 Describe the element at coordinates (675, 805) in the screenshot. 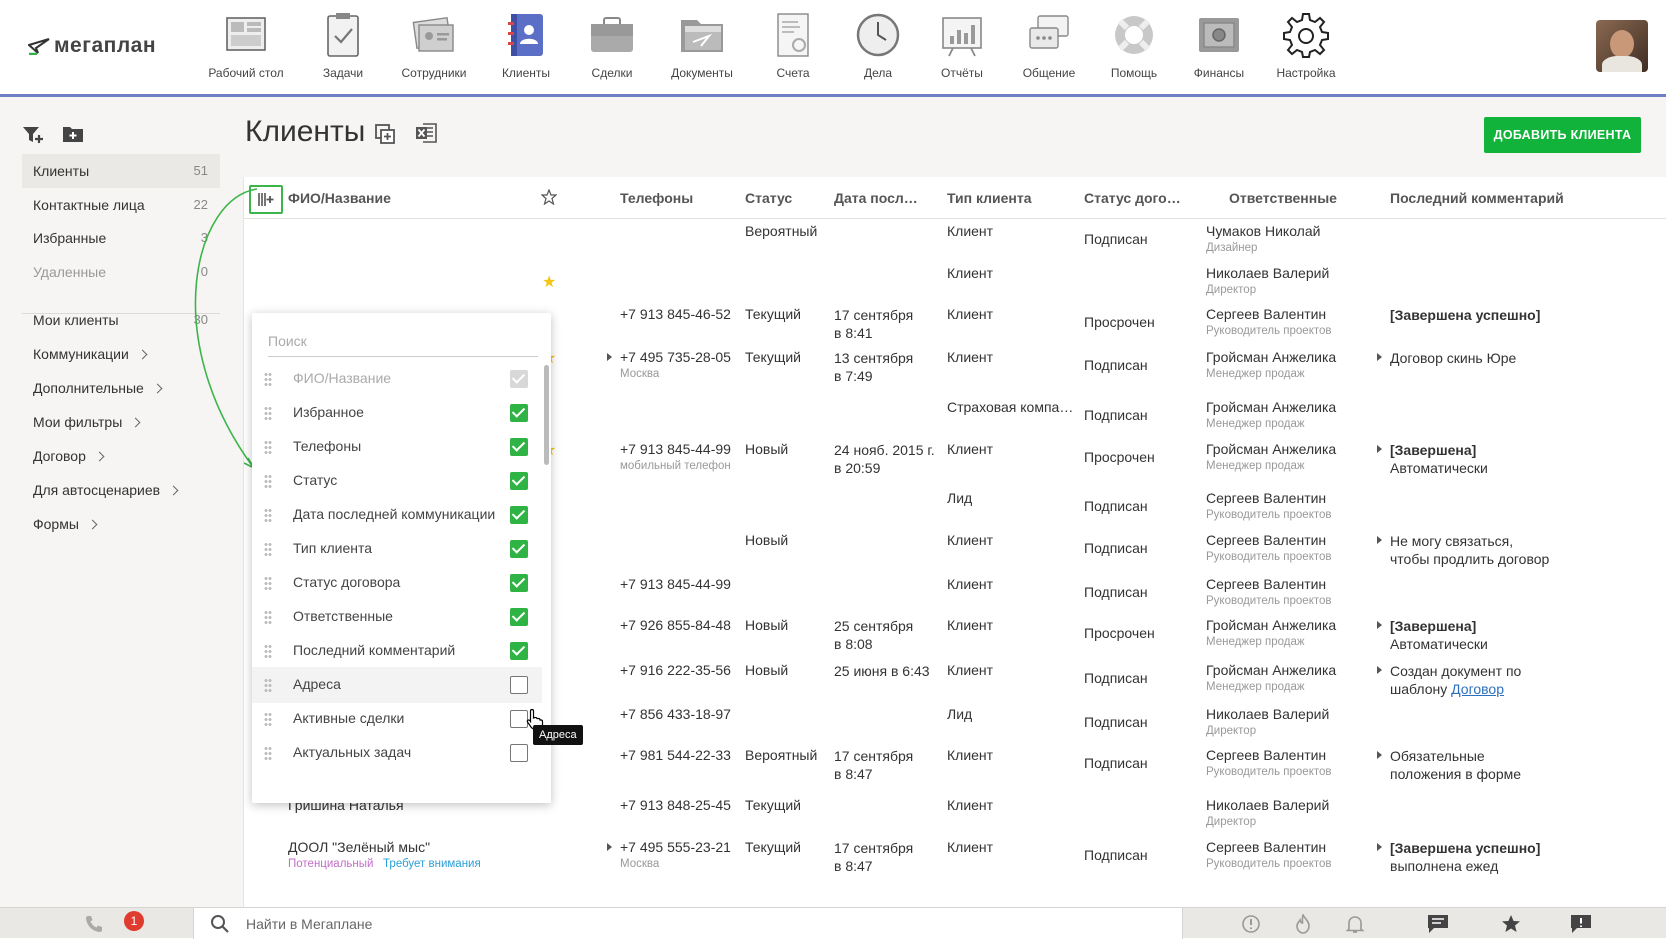

I see `phone-cell: +7 913 848-25-45` at that location.